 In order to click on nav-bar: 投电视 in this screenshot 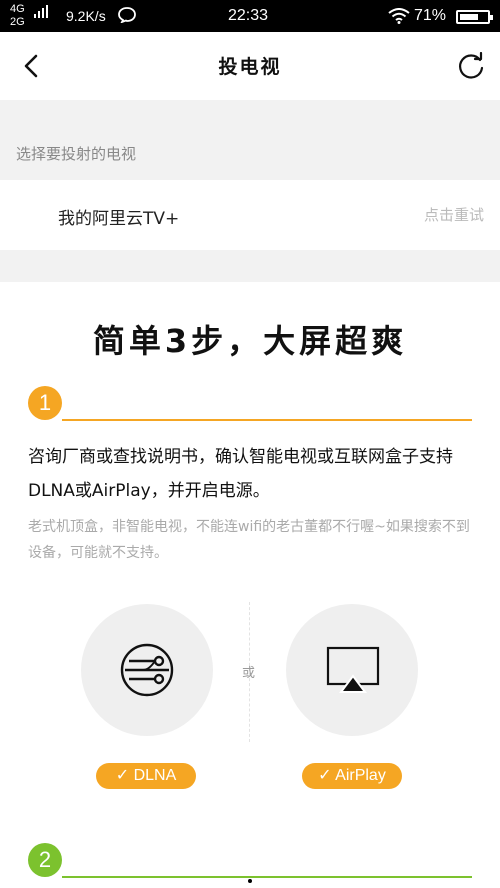, I will do `click(250, 66)`.